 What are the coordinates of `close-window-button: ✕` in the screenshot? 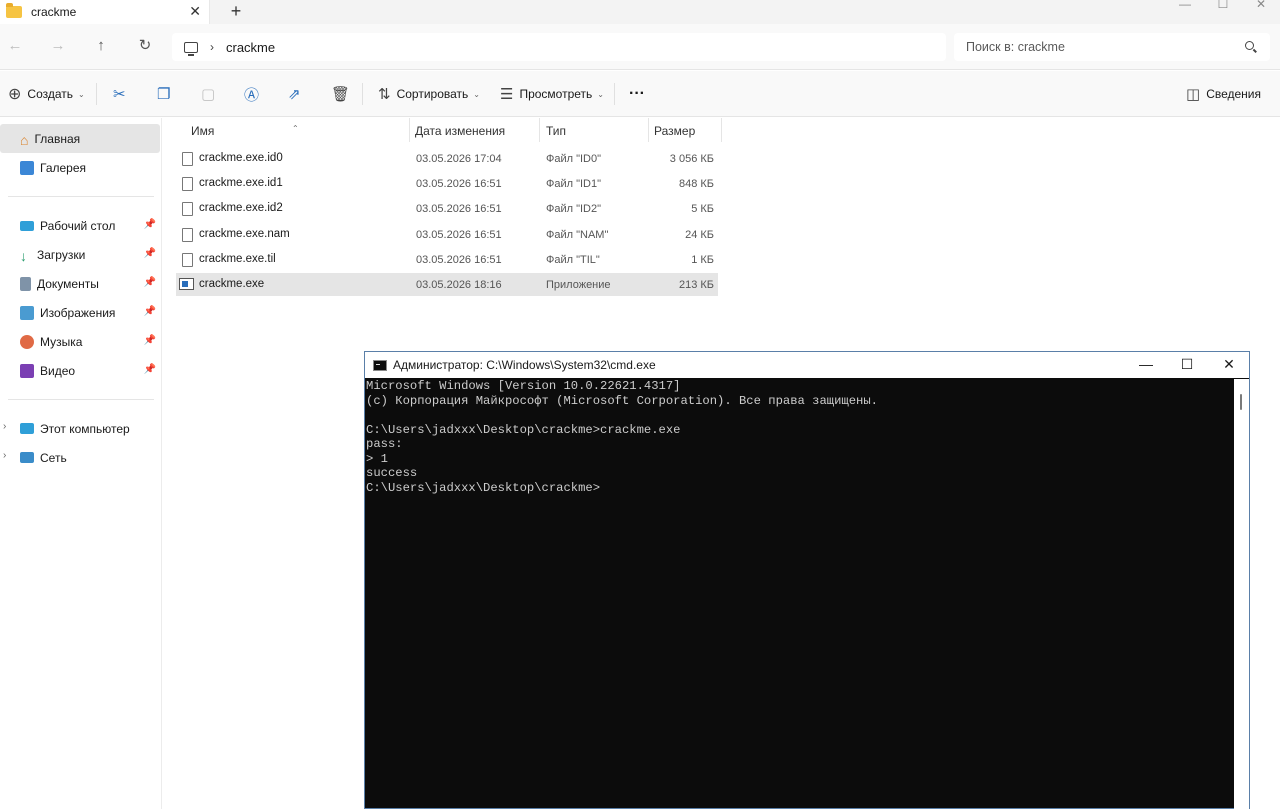 It's located at (1261, 10).